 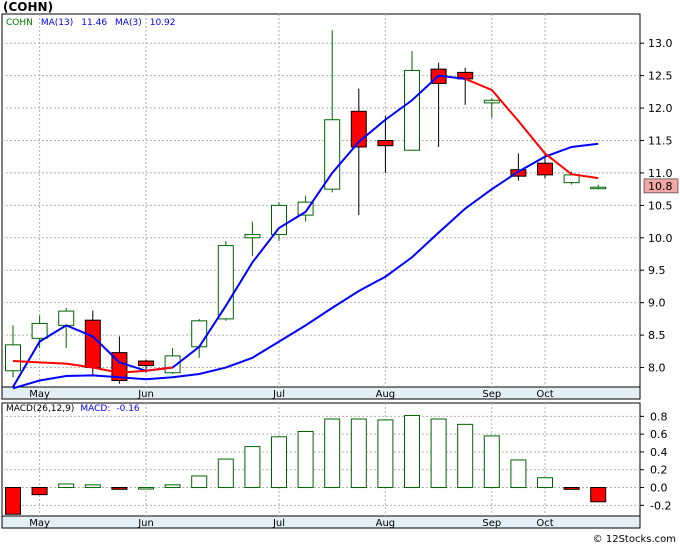 I want to click on price-legend-item: 10.92, so click(x=163, y=23).